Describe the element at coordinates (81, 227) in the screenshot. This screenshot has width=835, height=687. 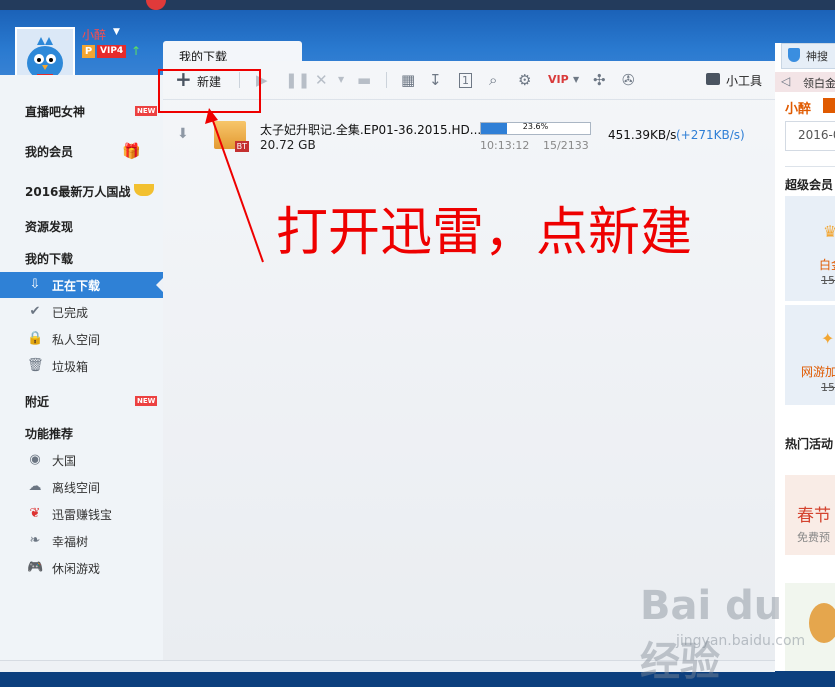
I see `sidebar-item-resources: 资源发现` at that location.